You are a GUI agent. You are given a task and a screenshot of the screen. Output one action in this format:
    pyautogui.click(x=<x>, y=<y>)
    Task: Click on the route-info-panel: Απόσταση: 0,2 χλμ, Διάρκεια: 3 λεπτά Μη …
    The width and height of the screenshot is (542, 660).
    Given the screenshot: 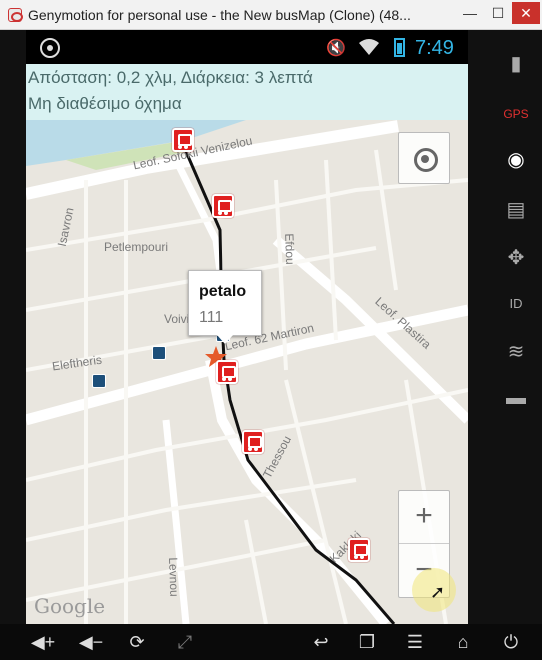 What is the action you would take?
    pyautogui.click(x=247, y=92)
    